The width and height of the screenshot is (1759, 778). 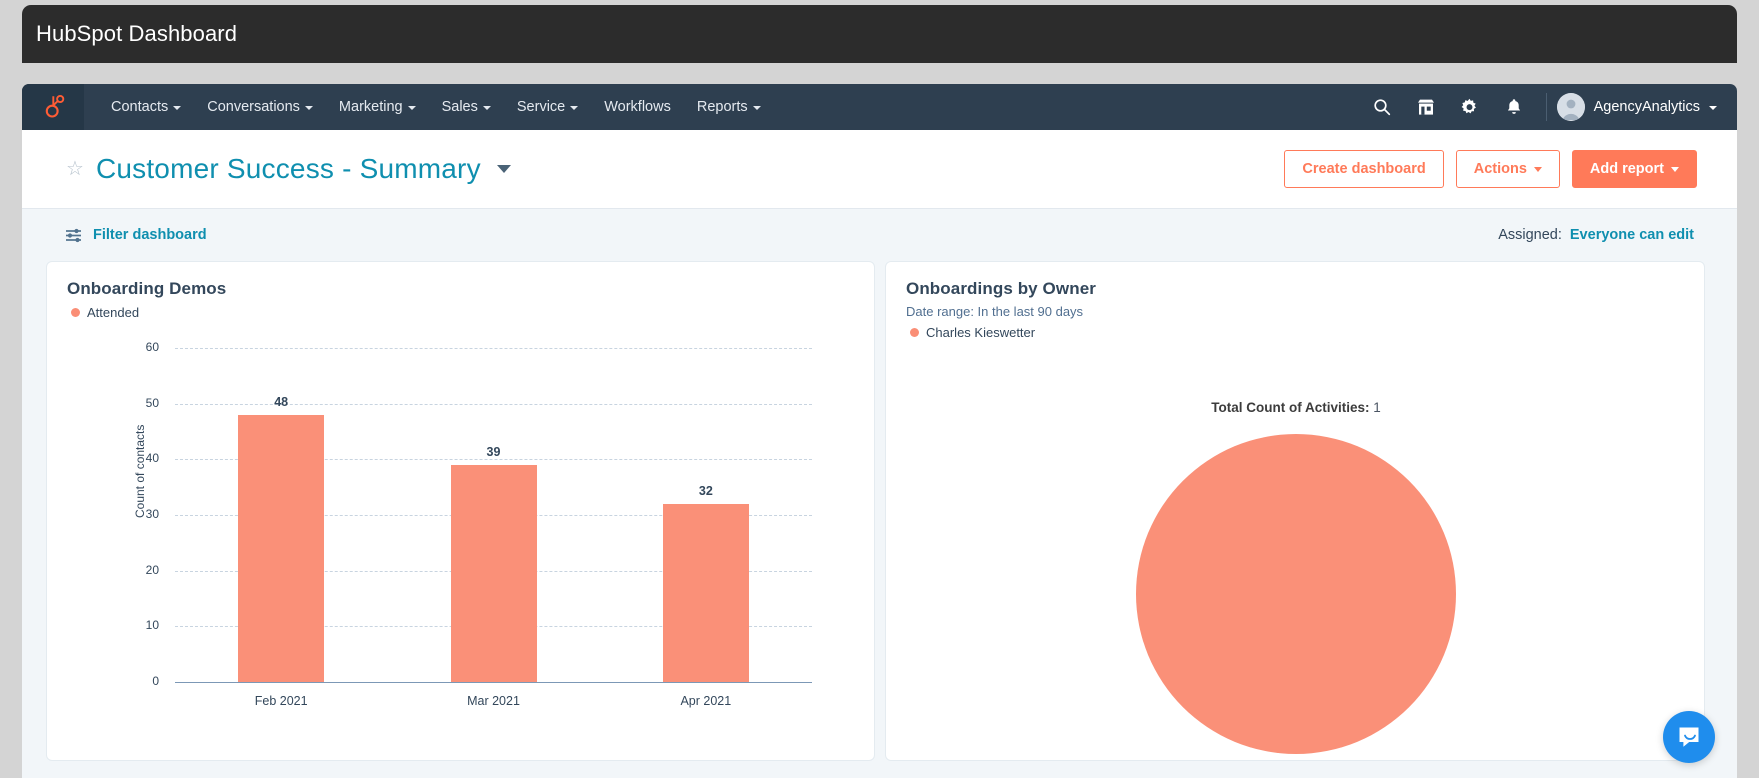 What do you see at coordinates (981, 332) in the screenshot?
I see `legend-label: Charles Kieswetter` at bounding box center [981, 332].